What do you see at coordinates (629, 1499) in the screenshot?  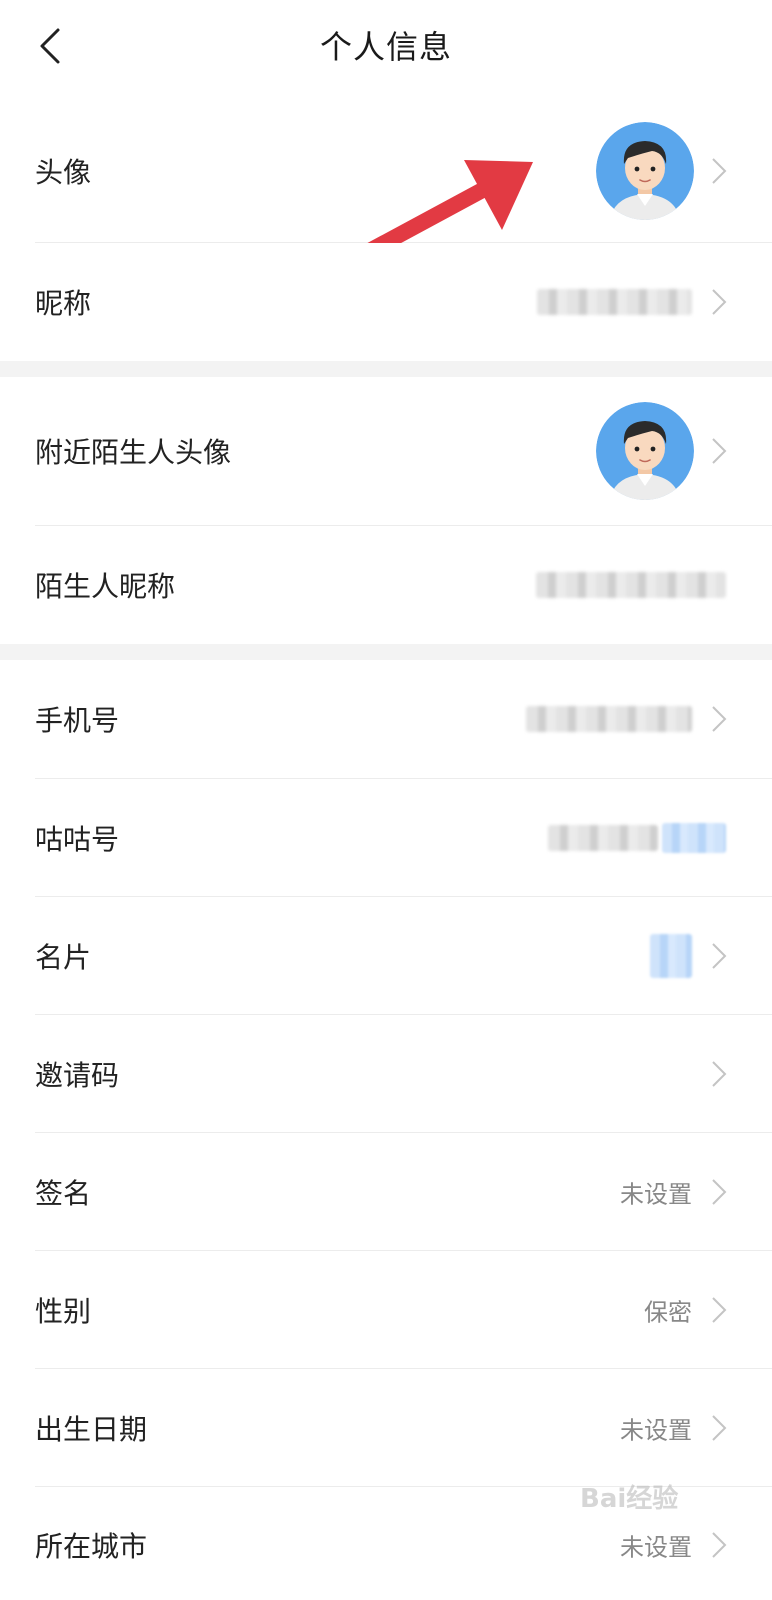 I see `baidu-watermark: Bai经验` at bounding box center [629, 1499].